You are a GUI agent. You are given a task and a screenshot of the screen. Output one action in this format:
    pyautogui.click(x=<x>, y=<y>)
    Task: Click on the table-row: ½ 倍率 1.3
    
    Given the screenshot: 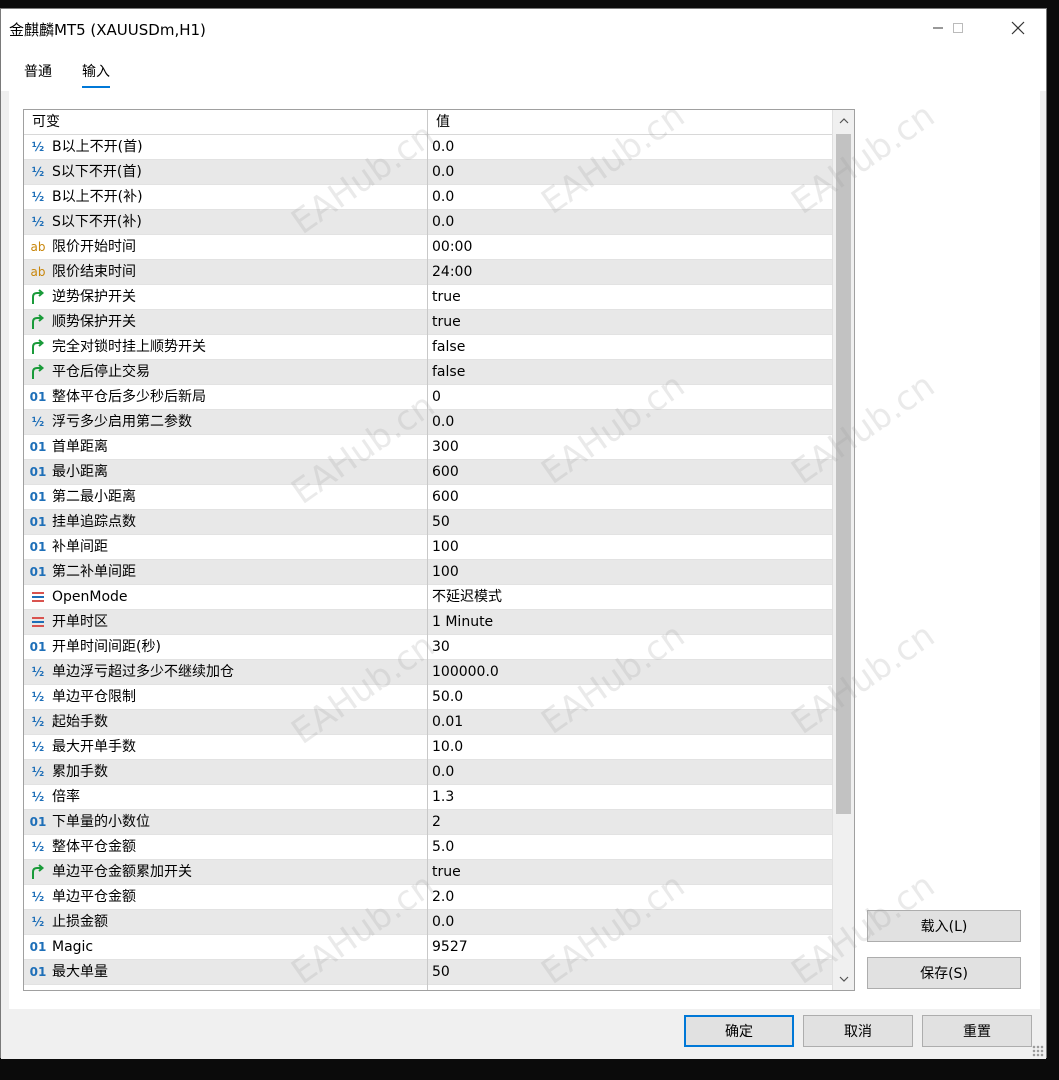 What is the action you would take?
    pyautogui.click(x=428, y=797)
    